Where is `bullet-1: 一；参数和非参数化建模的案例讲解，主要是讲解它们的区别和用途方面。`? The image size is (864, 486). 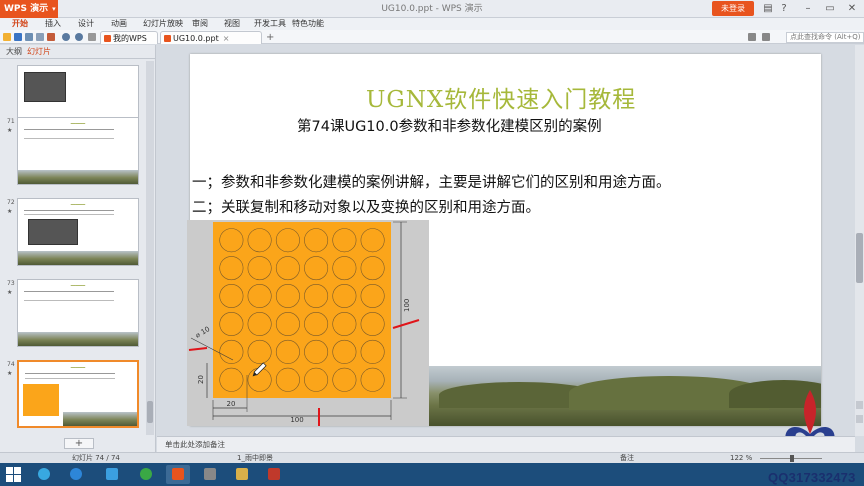
bullet-1: 一；参数和非参数化建模的案例讲解，主要是讲解它们的区别和用途方面。 is located at coordinates (431, 181).